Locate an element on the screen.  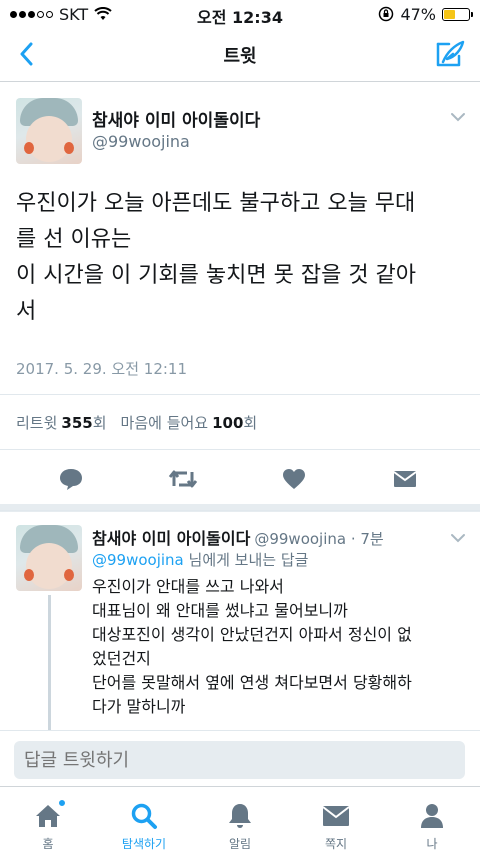
tab-label: 알림 is located at coordinates (240, 844).